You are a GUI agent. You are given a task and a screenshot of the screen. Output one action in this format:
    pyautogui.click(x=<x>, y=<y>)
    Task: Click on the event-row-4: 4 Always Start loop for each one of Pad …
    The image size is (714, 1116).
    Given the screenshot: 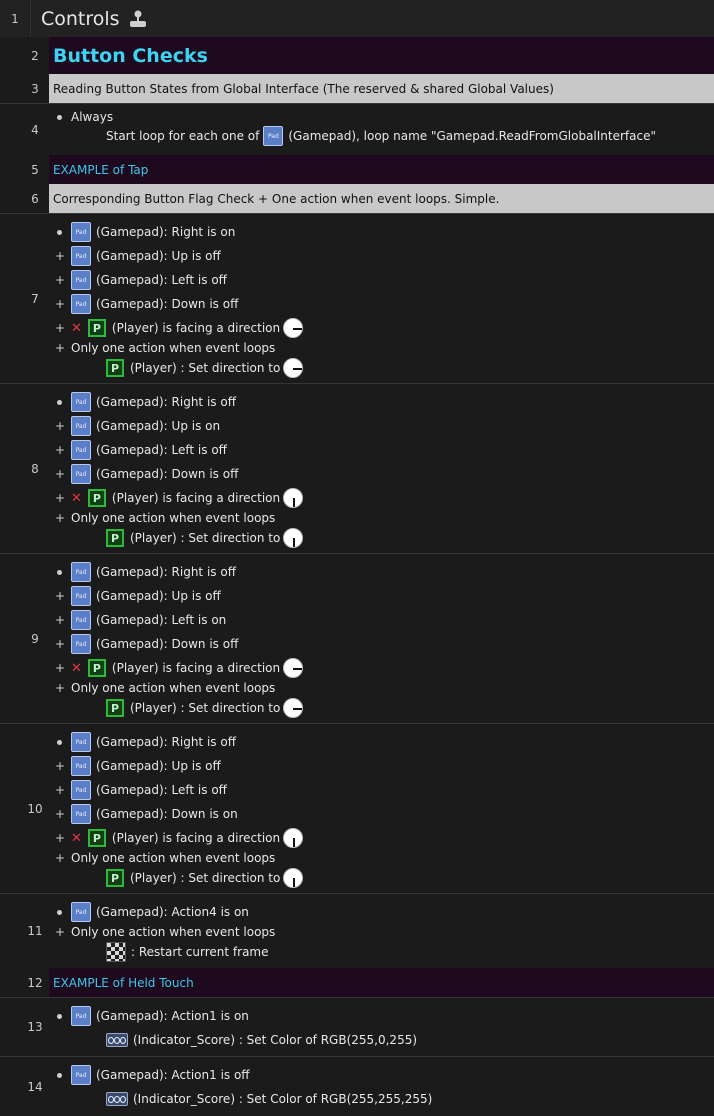 What is the action you would take?
    pyautogui.click(x=357, y=129)
    